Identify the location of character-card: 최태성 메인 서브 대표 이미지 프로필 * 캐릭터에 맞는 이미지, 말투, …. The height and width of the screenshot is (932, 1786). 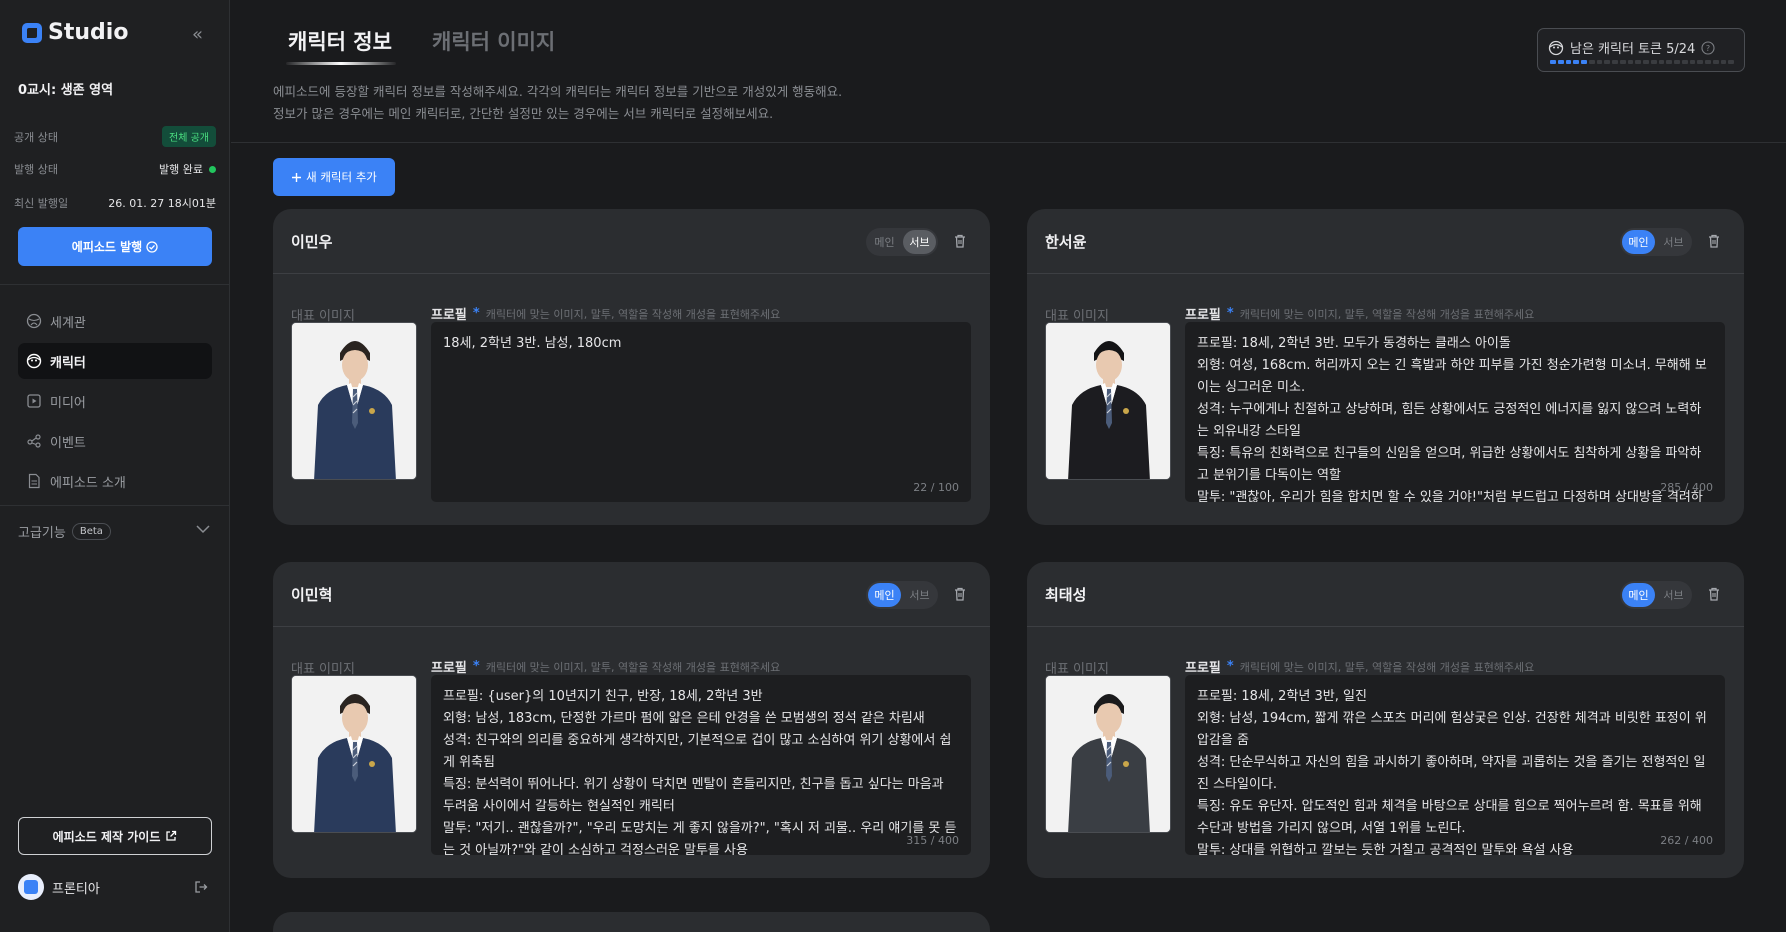
(1385, 720).